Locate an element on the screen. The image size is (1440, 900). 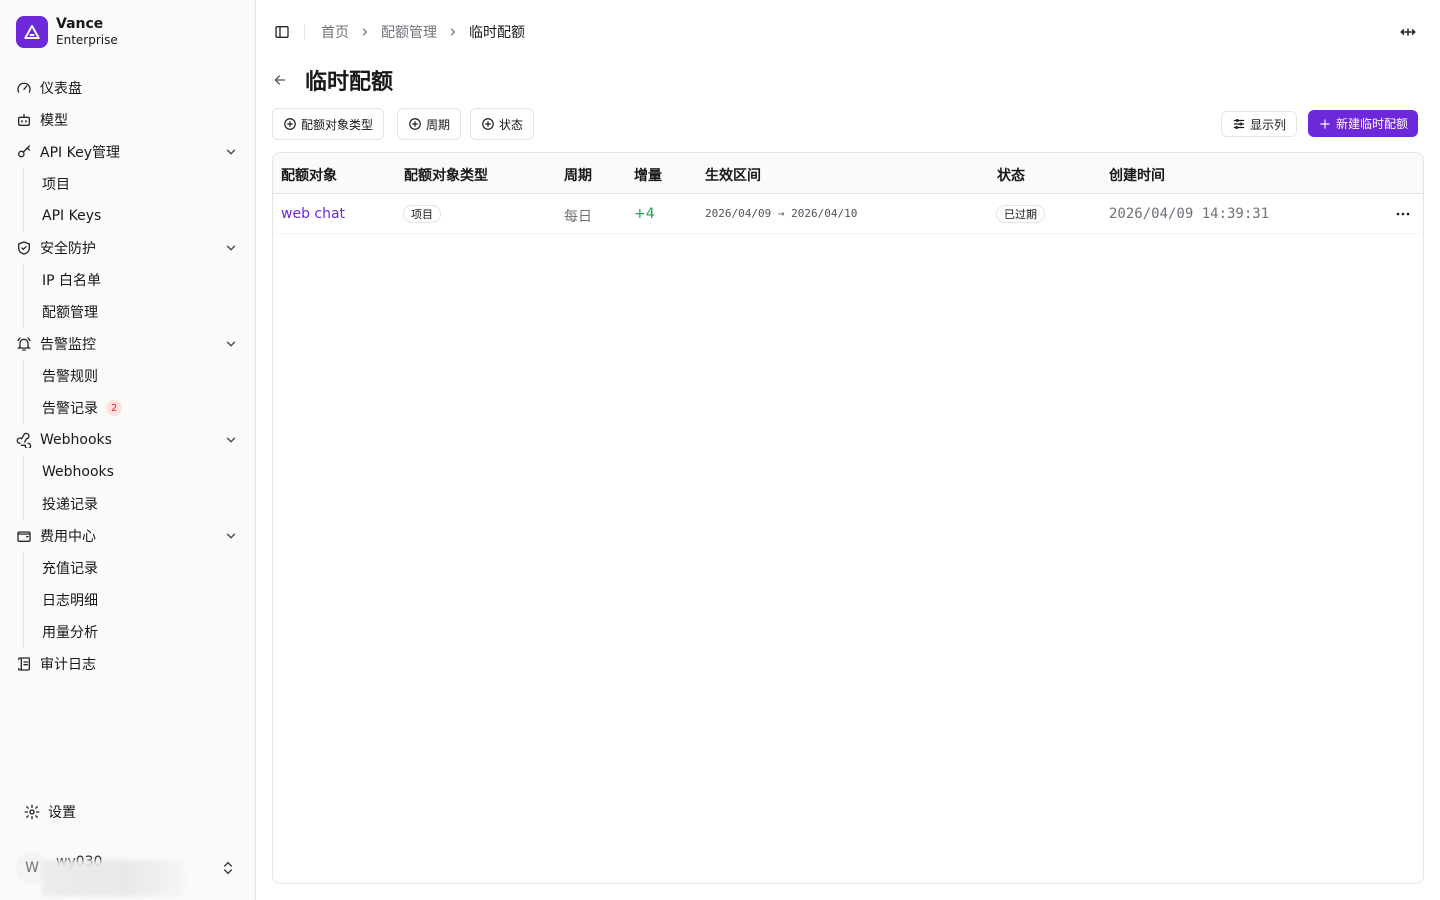
sidebar-item-delivery-records: 投递记录 is located at coordinates (141, 504).